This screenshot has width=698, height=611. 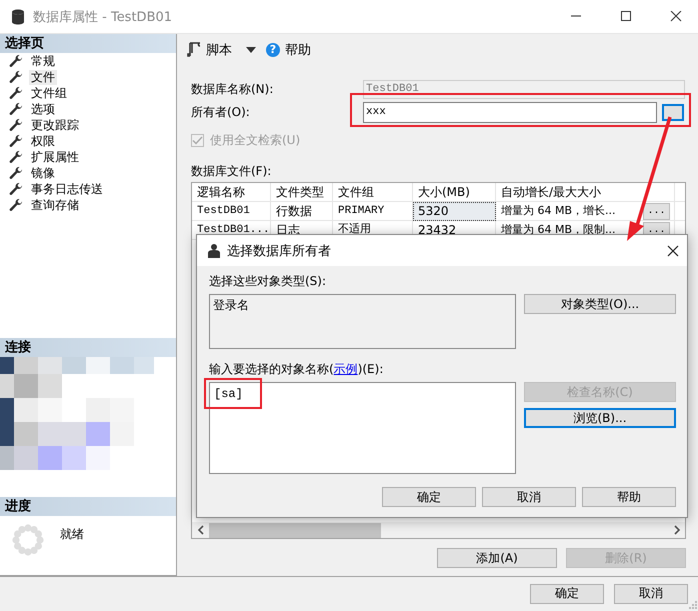 I want to click on scroll-thumb, so click(x=295, y=530).